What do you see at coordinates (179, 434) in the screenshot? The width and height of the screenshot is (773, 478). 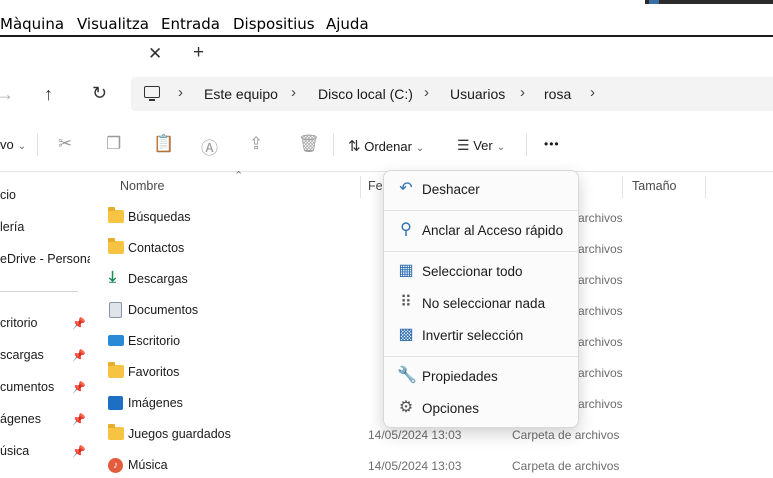 I see `file-name: Juegos guardados` at bounding box center [179, 434].